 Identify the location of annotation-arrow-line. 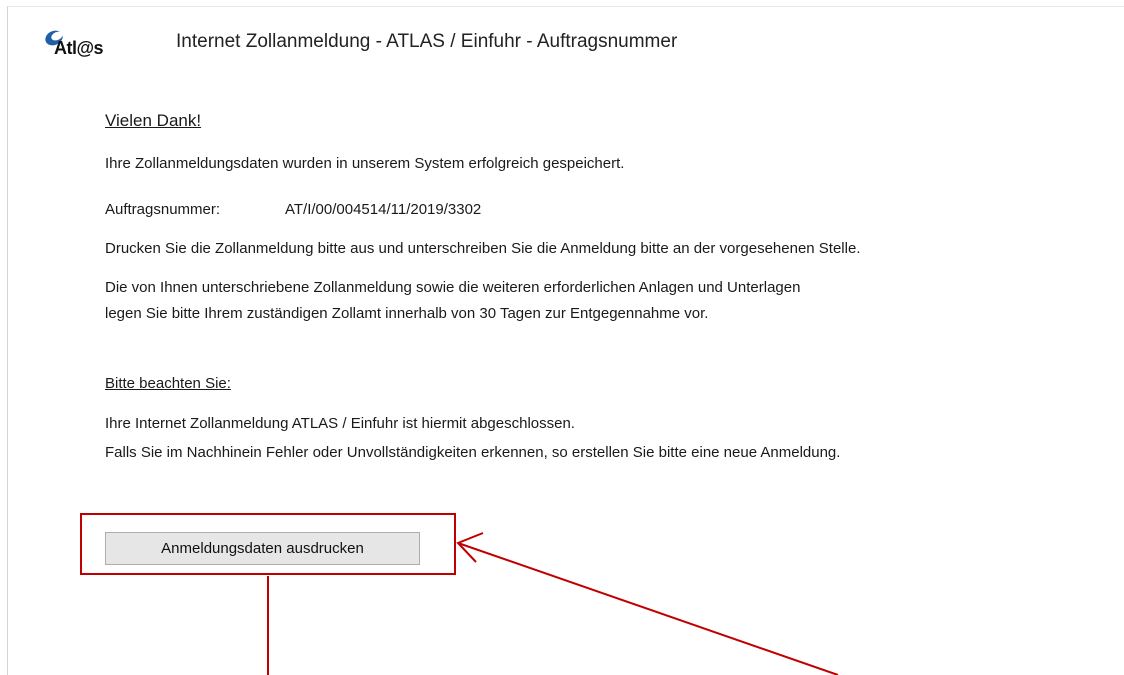
(648, 608).